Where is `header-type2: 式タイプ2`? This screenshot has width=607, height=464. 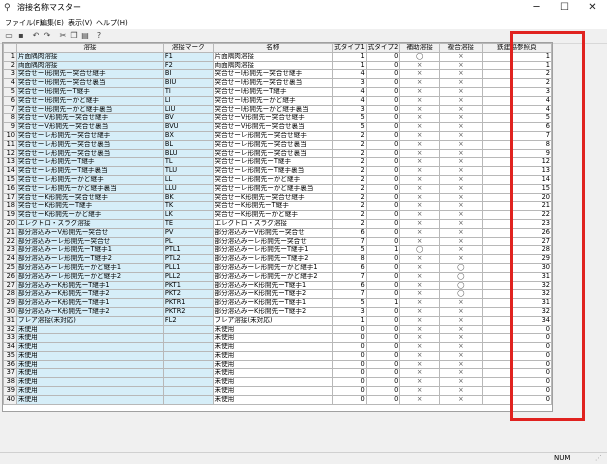
header-type2: 式タイプ2 is located at coordinates (383, 48).